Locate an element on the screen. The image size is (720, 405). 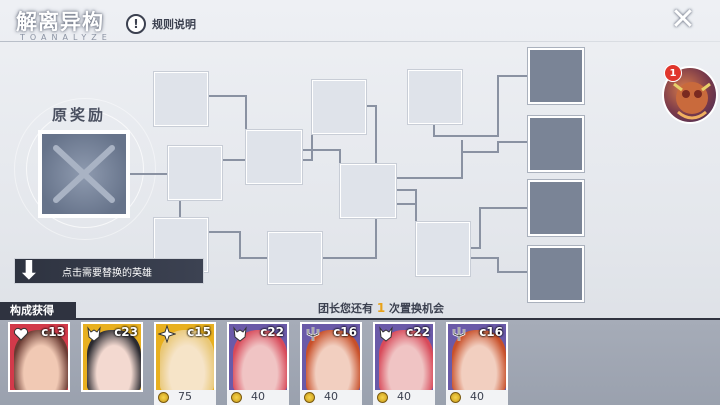
hint-label: 点击需要替换的英雄 is located at coordinates (107, 273).